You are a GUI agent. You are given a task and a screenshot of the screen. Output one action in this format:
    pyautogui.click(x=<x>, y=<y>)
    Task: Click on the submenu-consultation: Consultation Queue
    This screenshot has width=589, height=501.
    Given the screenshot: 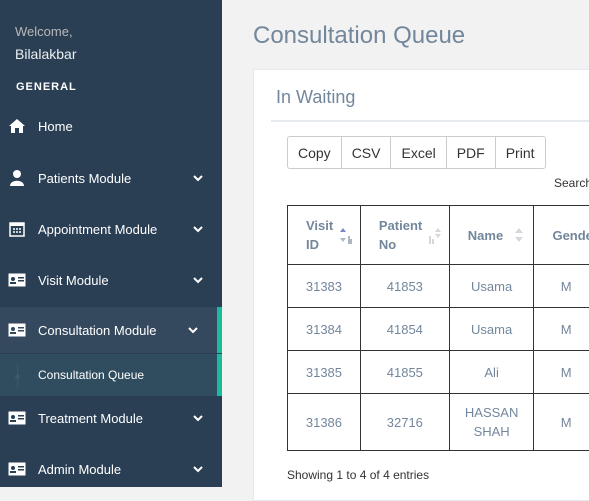 What is the action you would take?
    pyautogui.click(x=111, y=375)
    